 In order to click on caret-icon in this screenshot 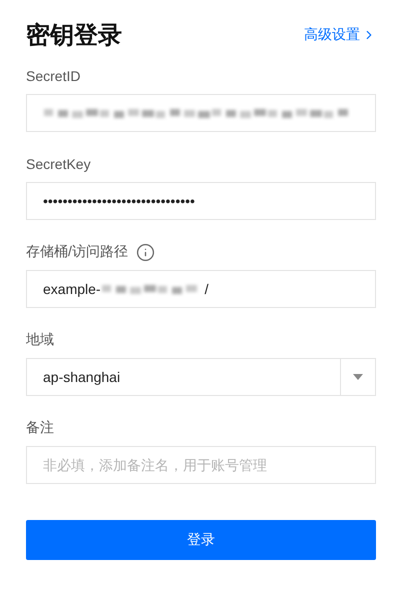, I will do `click(358, 377)`.